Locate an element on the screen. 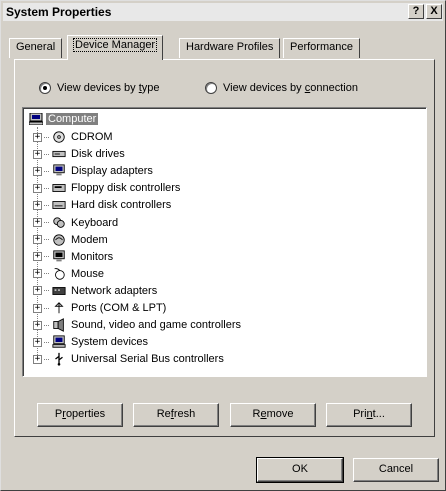 Image resolution: width=446 pixels, height=491 pixels. tab-label: General is located at coordinates (36, 47).